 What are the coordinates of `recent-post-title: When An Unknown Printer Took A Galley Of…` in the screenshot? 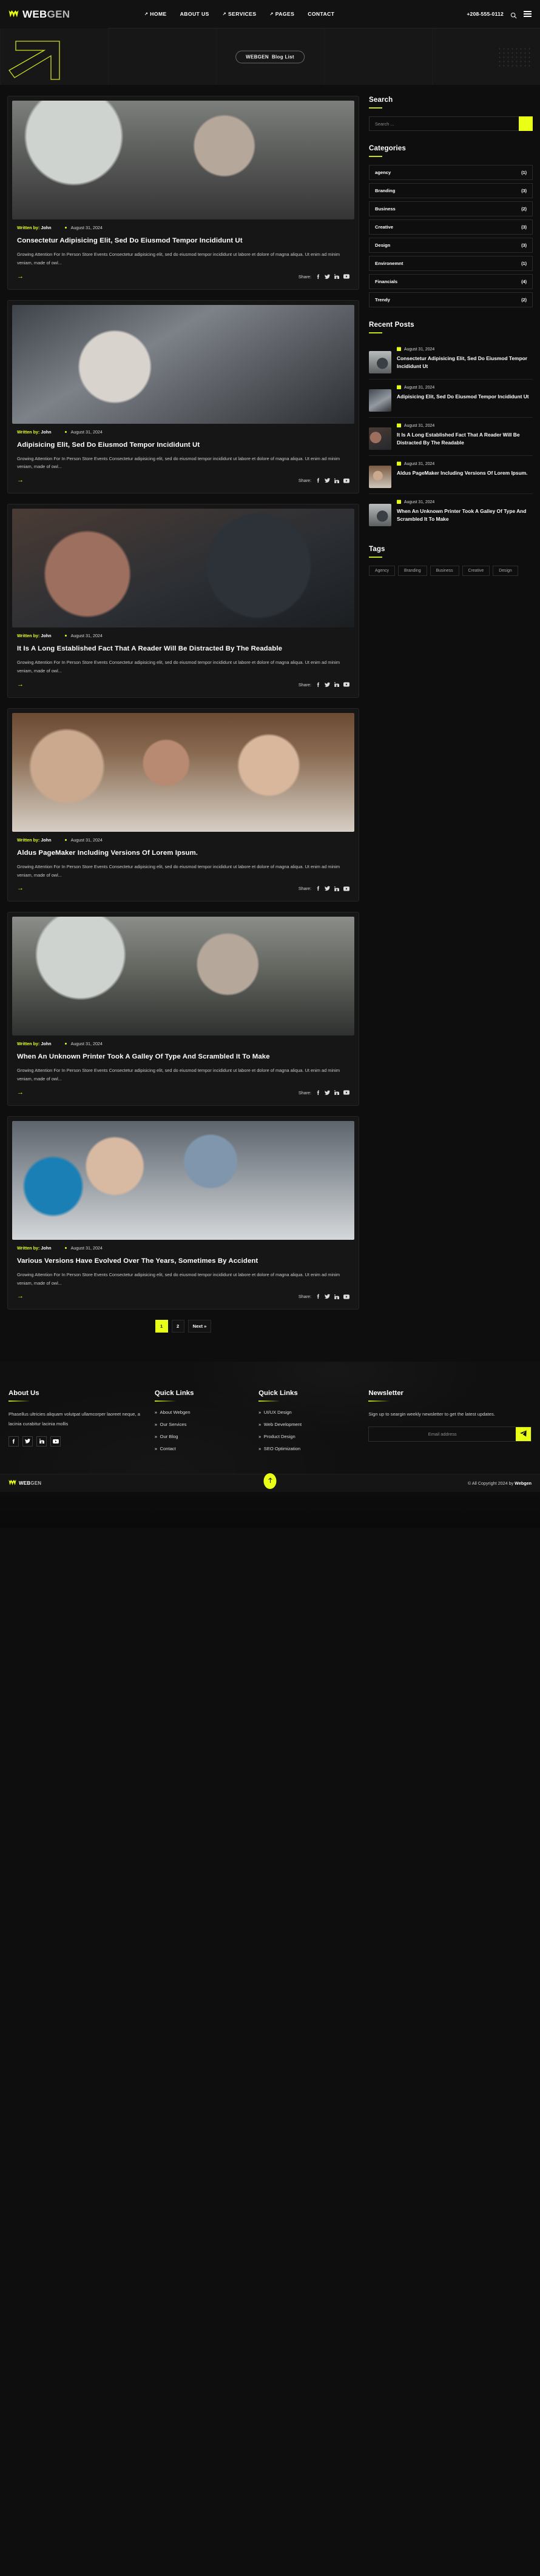 It's located at (465, 515).